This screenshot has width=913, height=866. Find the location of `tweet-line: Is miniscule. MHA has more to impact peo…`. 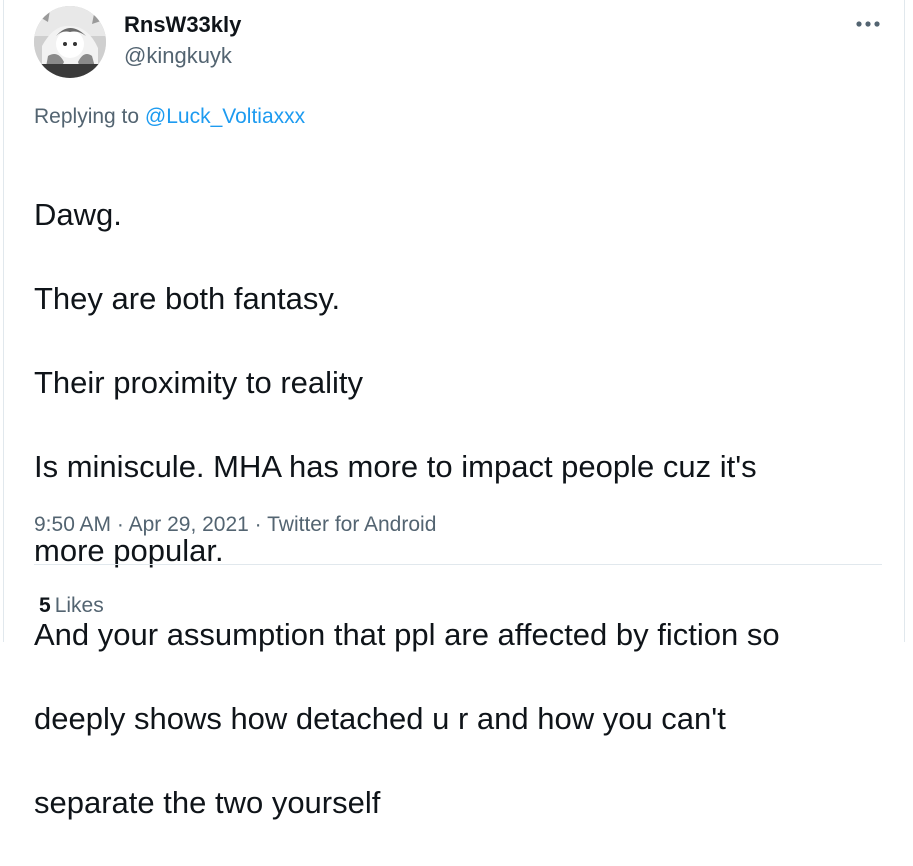

tweet-line: Is miniscule. MHA has more to impact peo… is located at coordinates (395, 466).